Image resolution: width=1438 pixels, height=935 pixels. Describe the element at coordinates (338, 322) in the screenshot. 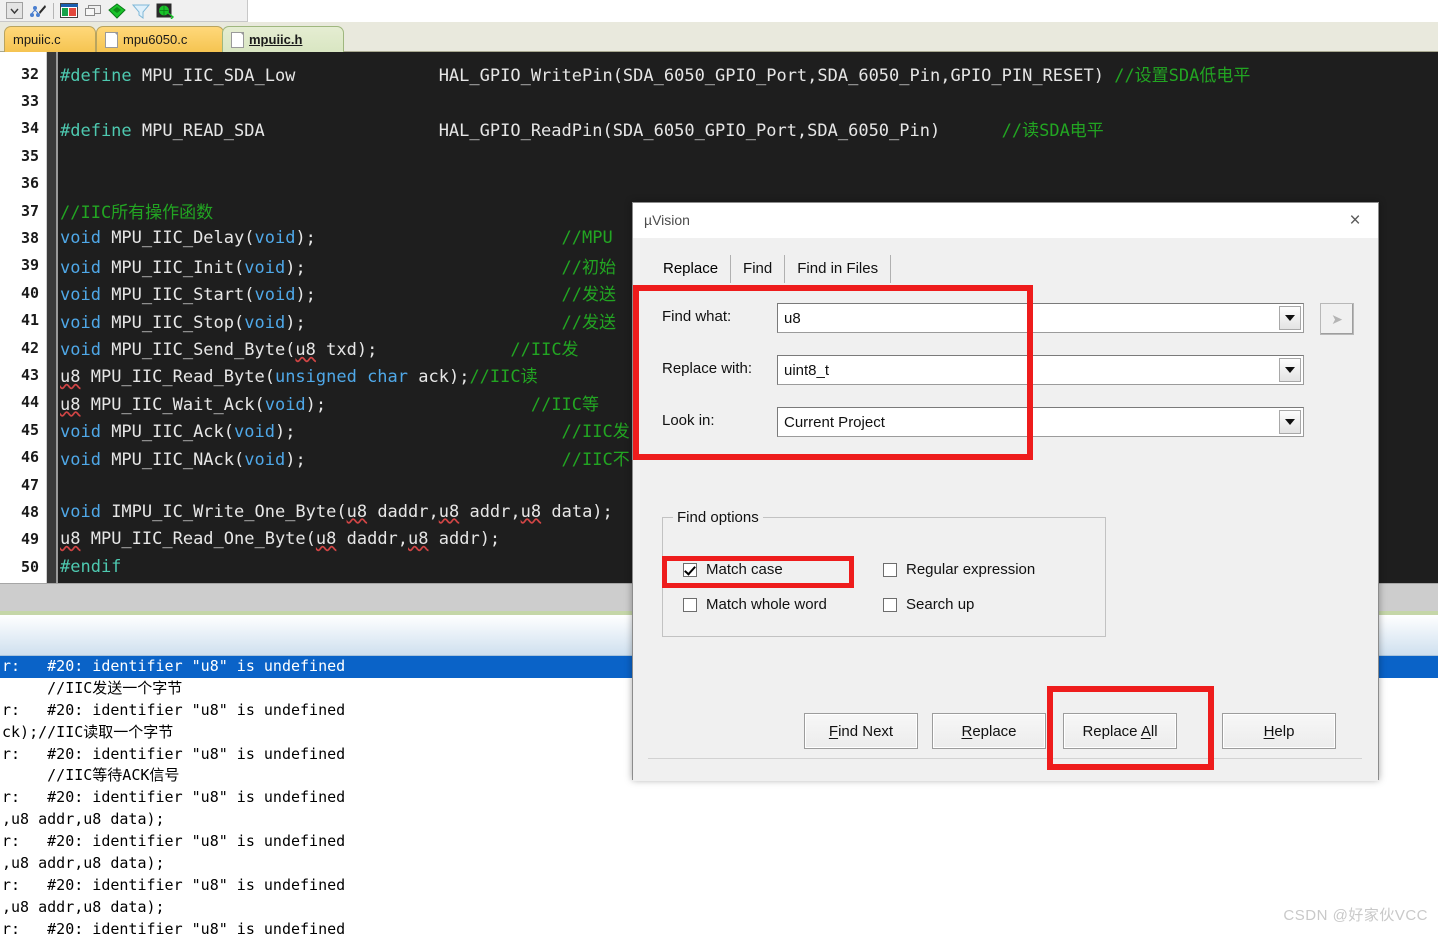

I see `code-line-text: void MPU_IIC_Stop(void); //发送` at that location.